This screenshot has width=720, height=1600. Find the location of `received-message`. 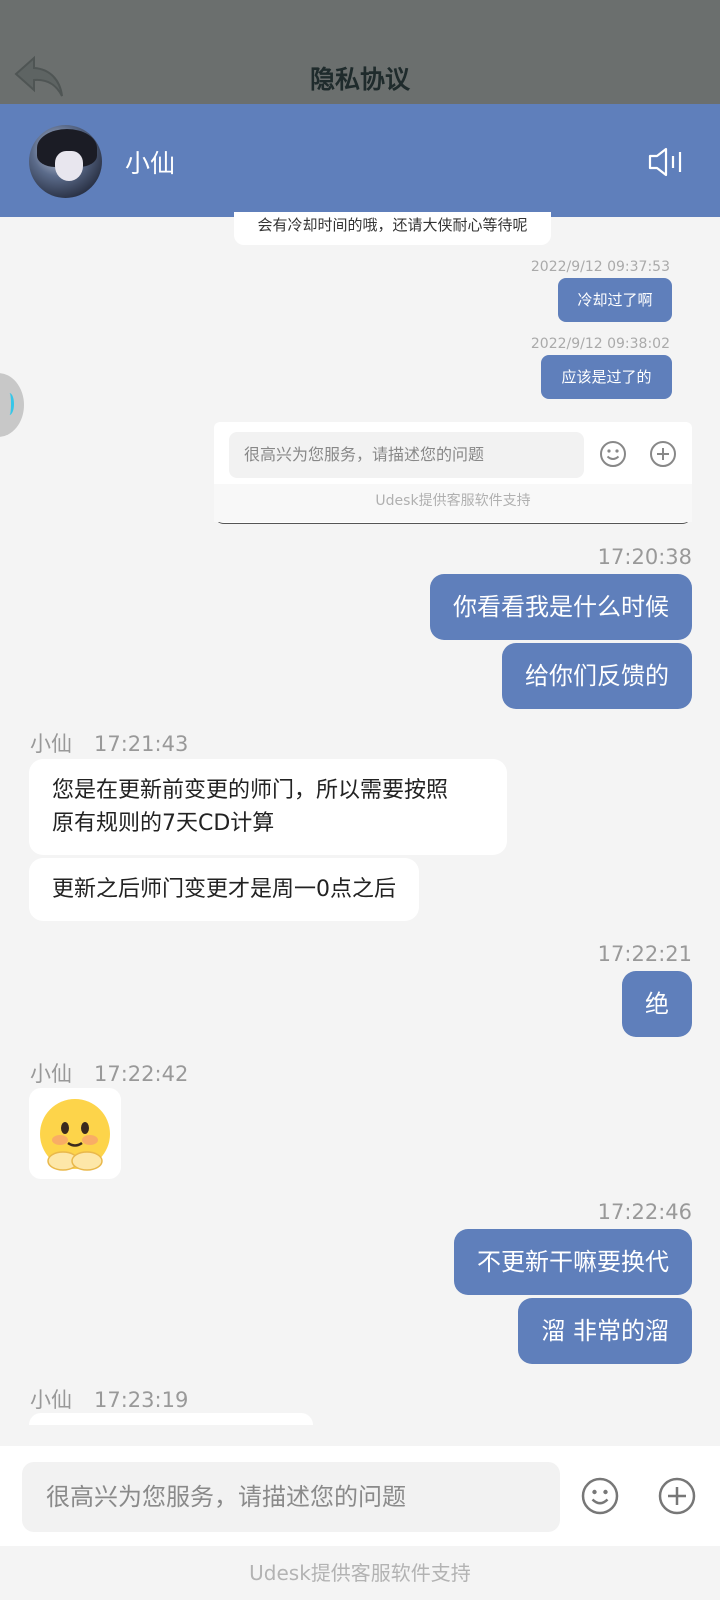

received-message is located at coordinates (171, 1419).